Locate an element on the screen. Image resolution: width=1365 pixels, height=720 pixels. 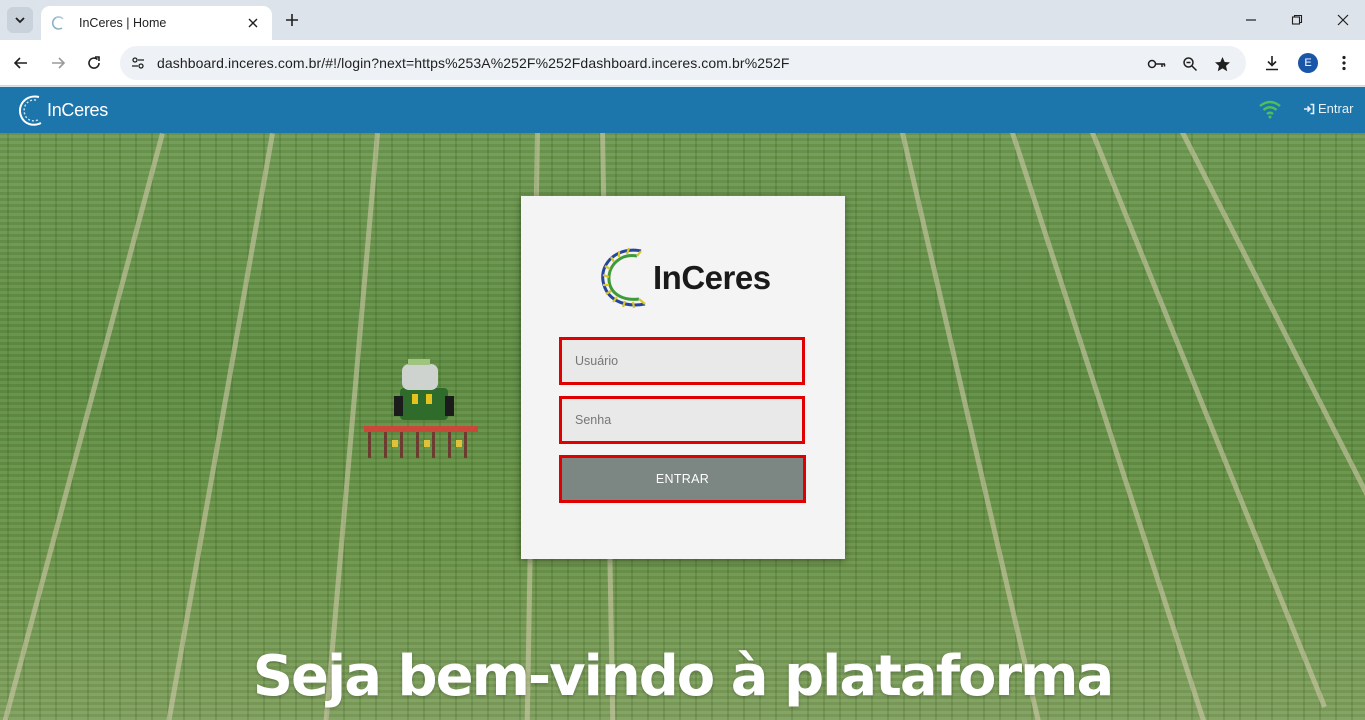
browser-tab-active: InCeres | Home is located at coordinates (156, 23).